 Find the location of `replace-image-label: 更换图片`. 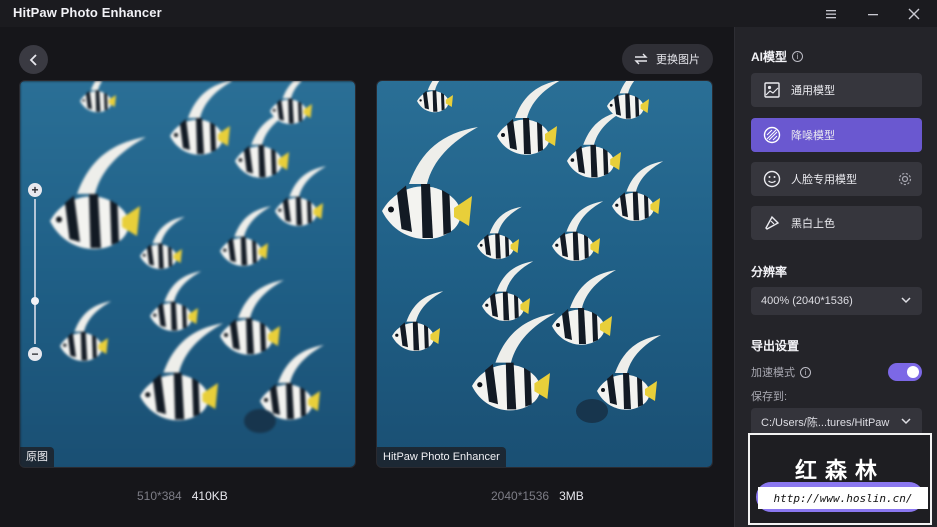

replace-image-label: 更换图片 is located at coordinates (678, 60).